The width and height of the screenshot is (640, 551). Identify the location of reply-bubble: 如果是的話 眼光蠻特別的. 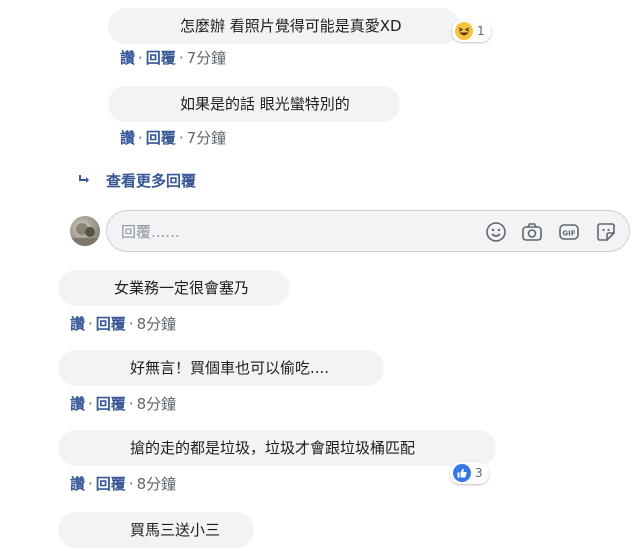
(254, 104).